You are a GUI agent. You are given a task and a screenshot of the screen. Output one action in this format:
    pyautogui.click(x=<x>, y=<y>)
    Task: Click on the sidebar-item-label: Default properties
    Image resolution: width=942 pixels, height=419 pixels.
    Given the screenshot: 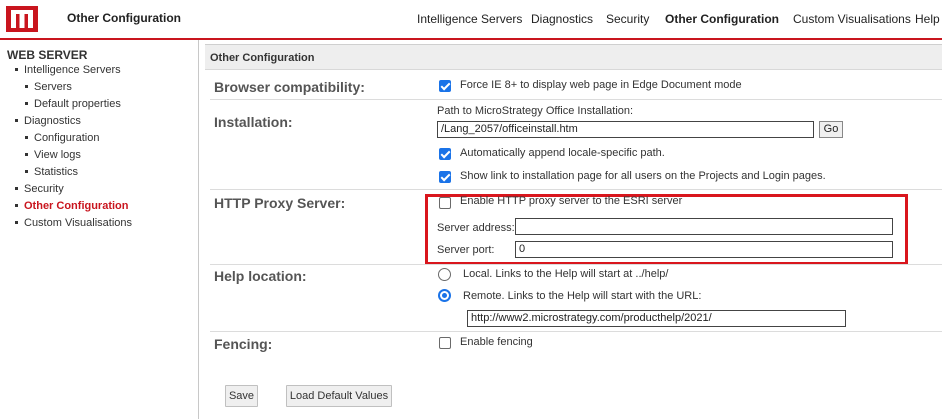 What is the action you would take?
    pyautogui.click(x=77, y=104)
    